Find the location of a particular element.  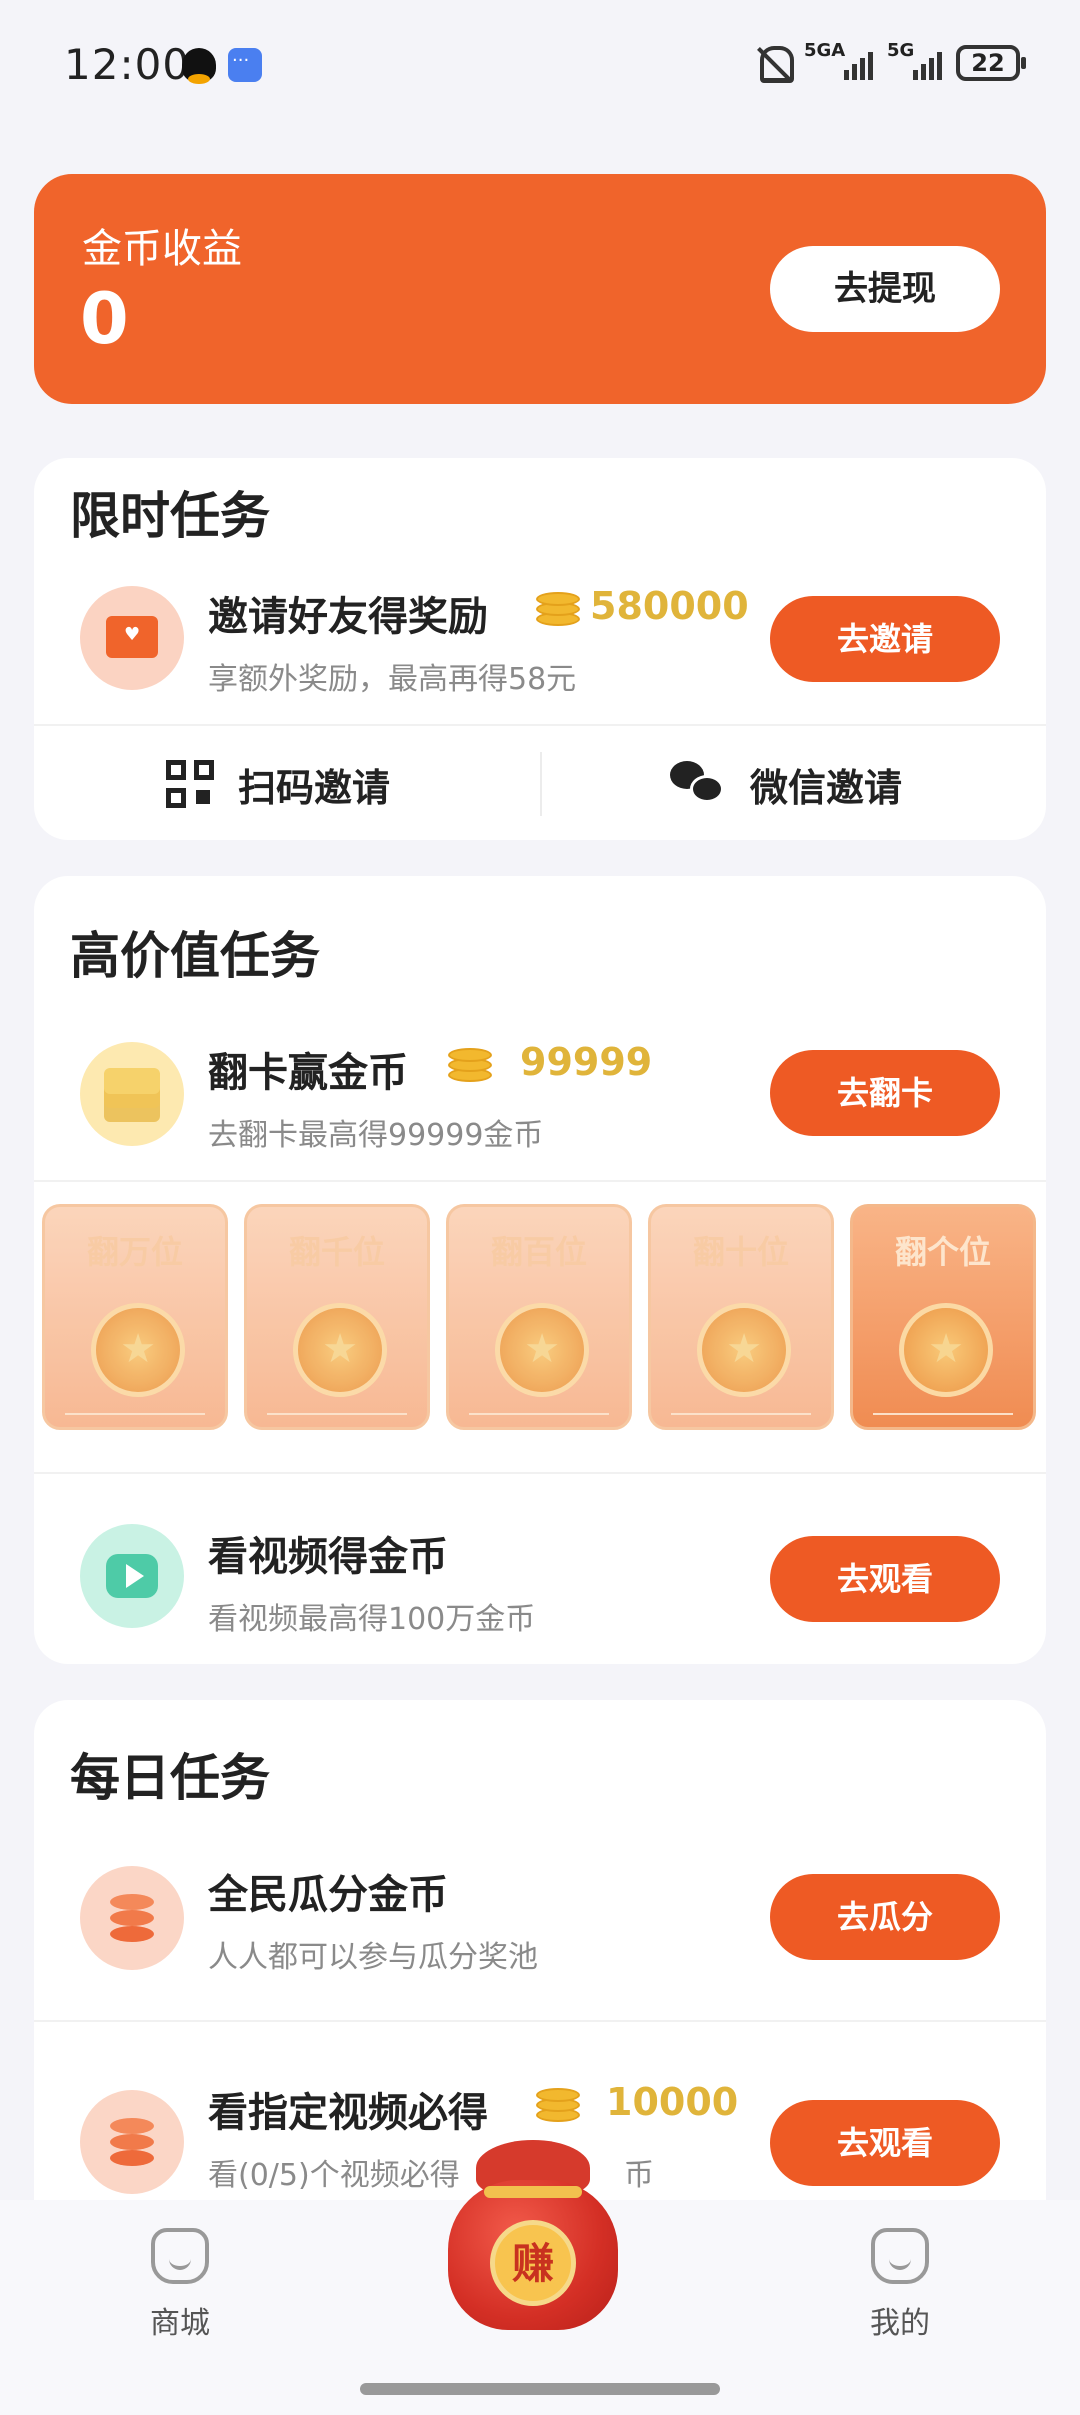

flip-card-label: 翻百位 is located at coordinates (538, 1252).